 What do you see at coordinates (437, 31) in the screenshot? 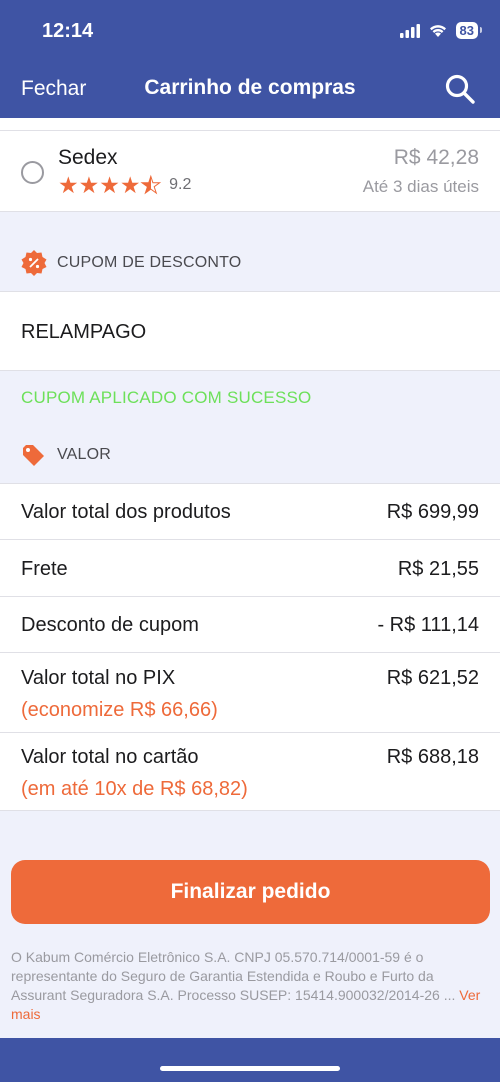
I see `wifi-icon` at bounding box center [437, 31].